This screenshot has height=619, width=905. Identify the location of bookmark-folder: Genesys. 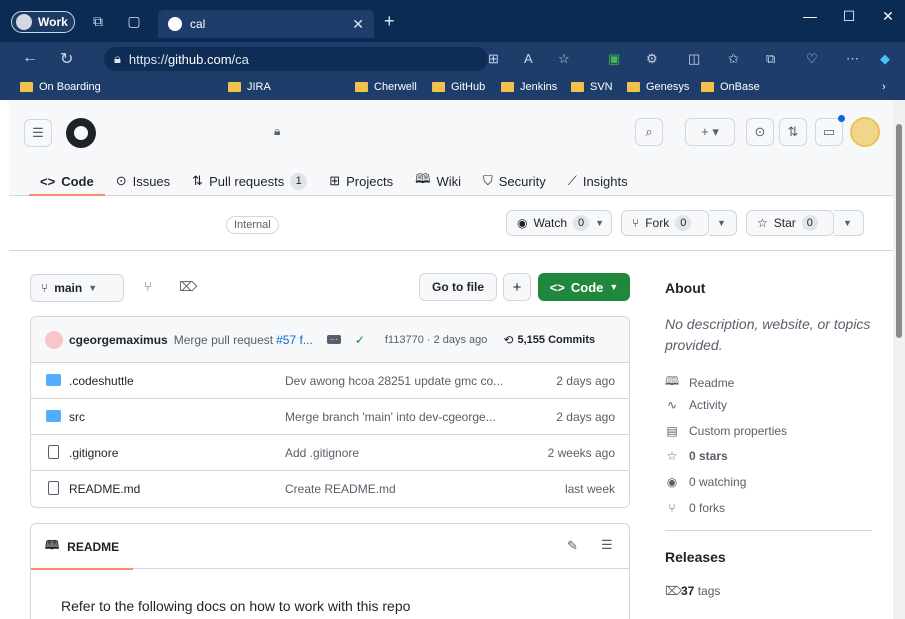
(658, 87).